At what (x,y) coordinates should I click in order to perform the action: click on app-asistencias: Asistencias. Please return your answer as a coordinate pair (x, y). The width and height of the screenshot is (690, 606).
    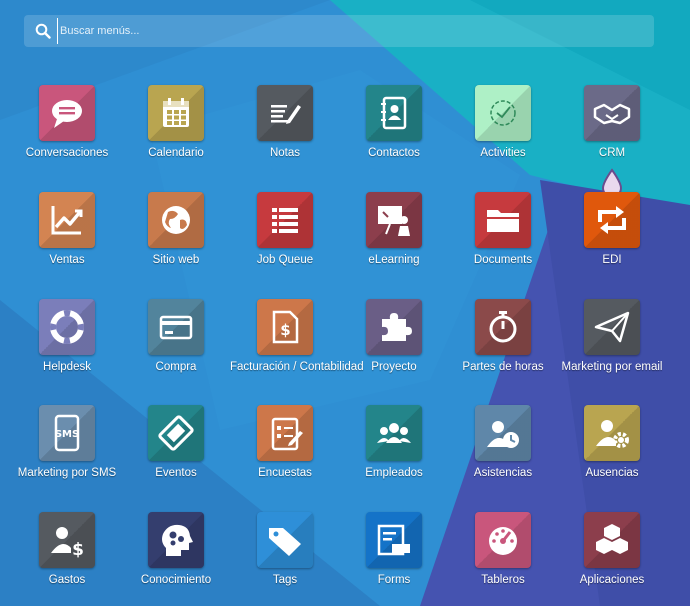
    Looking at the image, I should click on (503, 442).